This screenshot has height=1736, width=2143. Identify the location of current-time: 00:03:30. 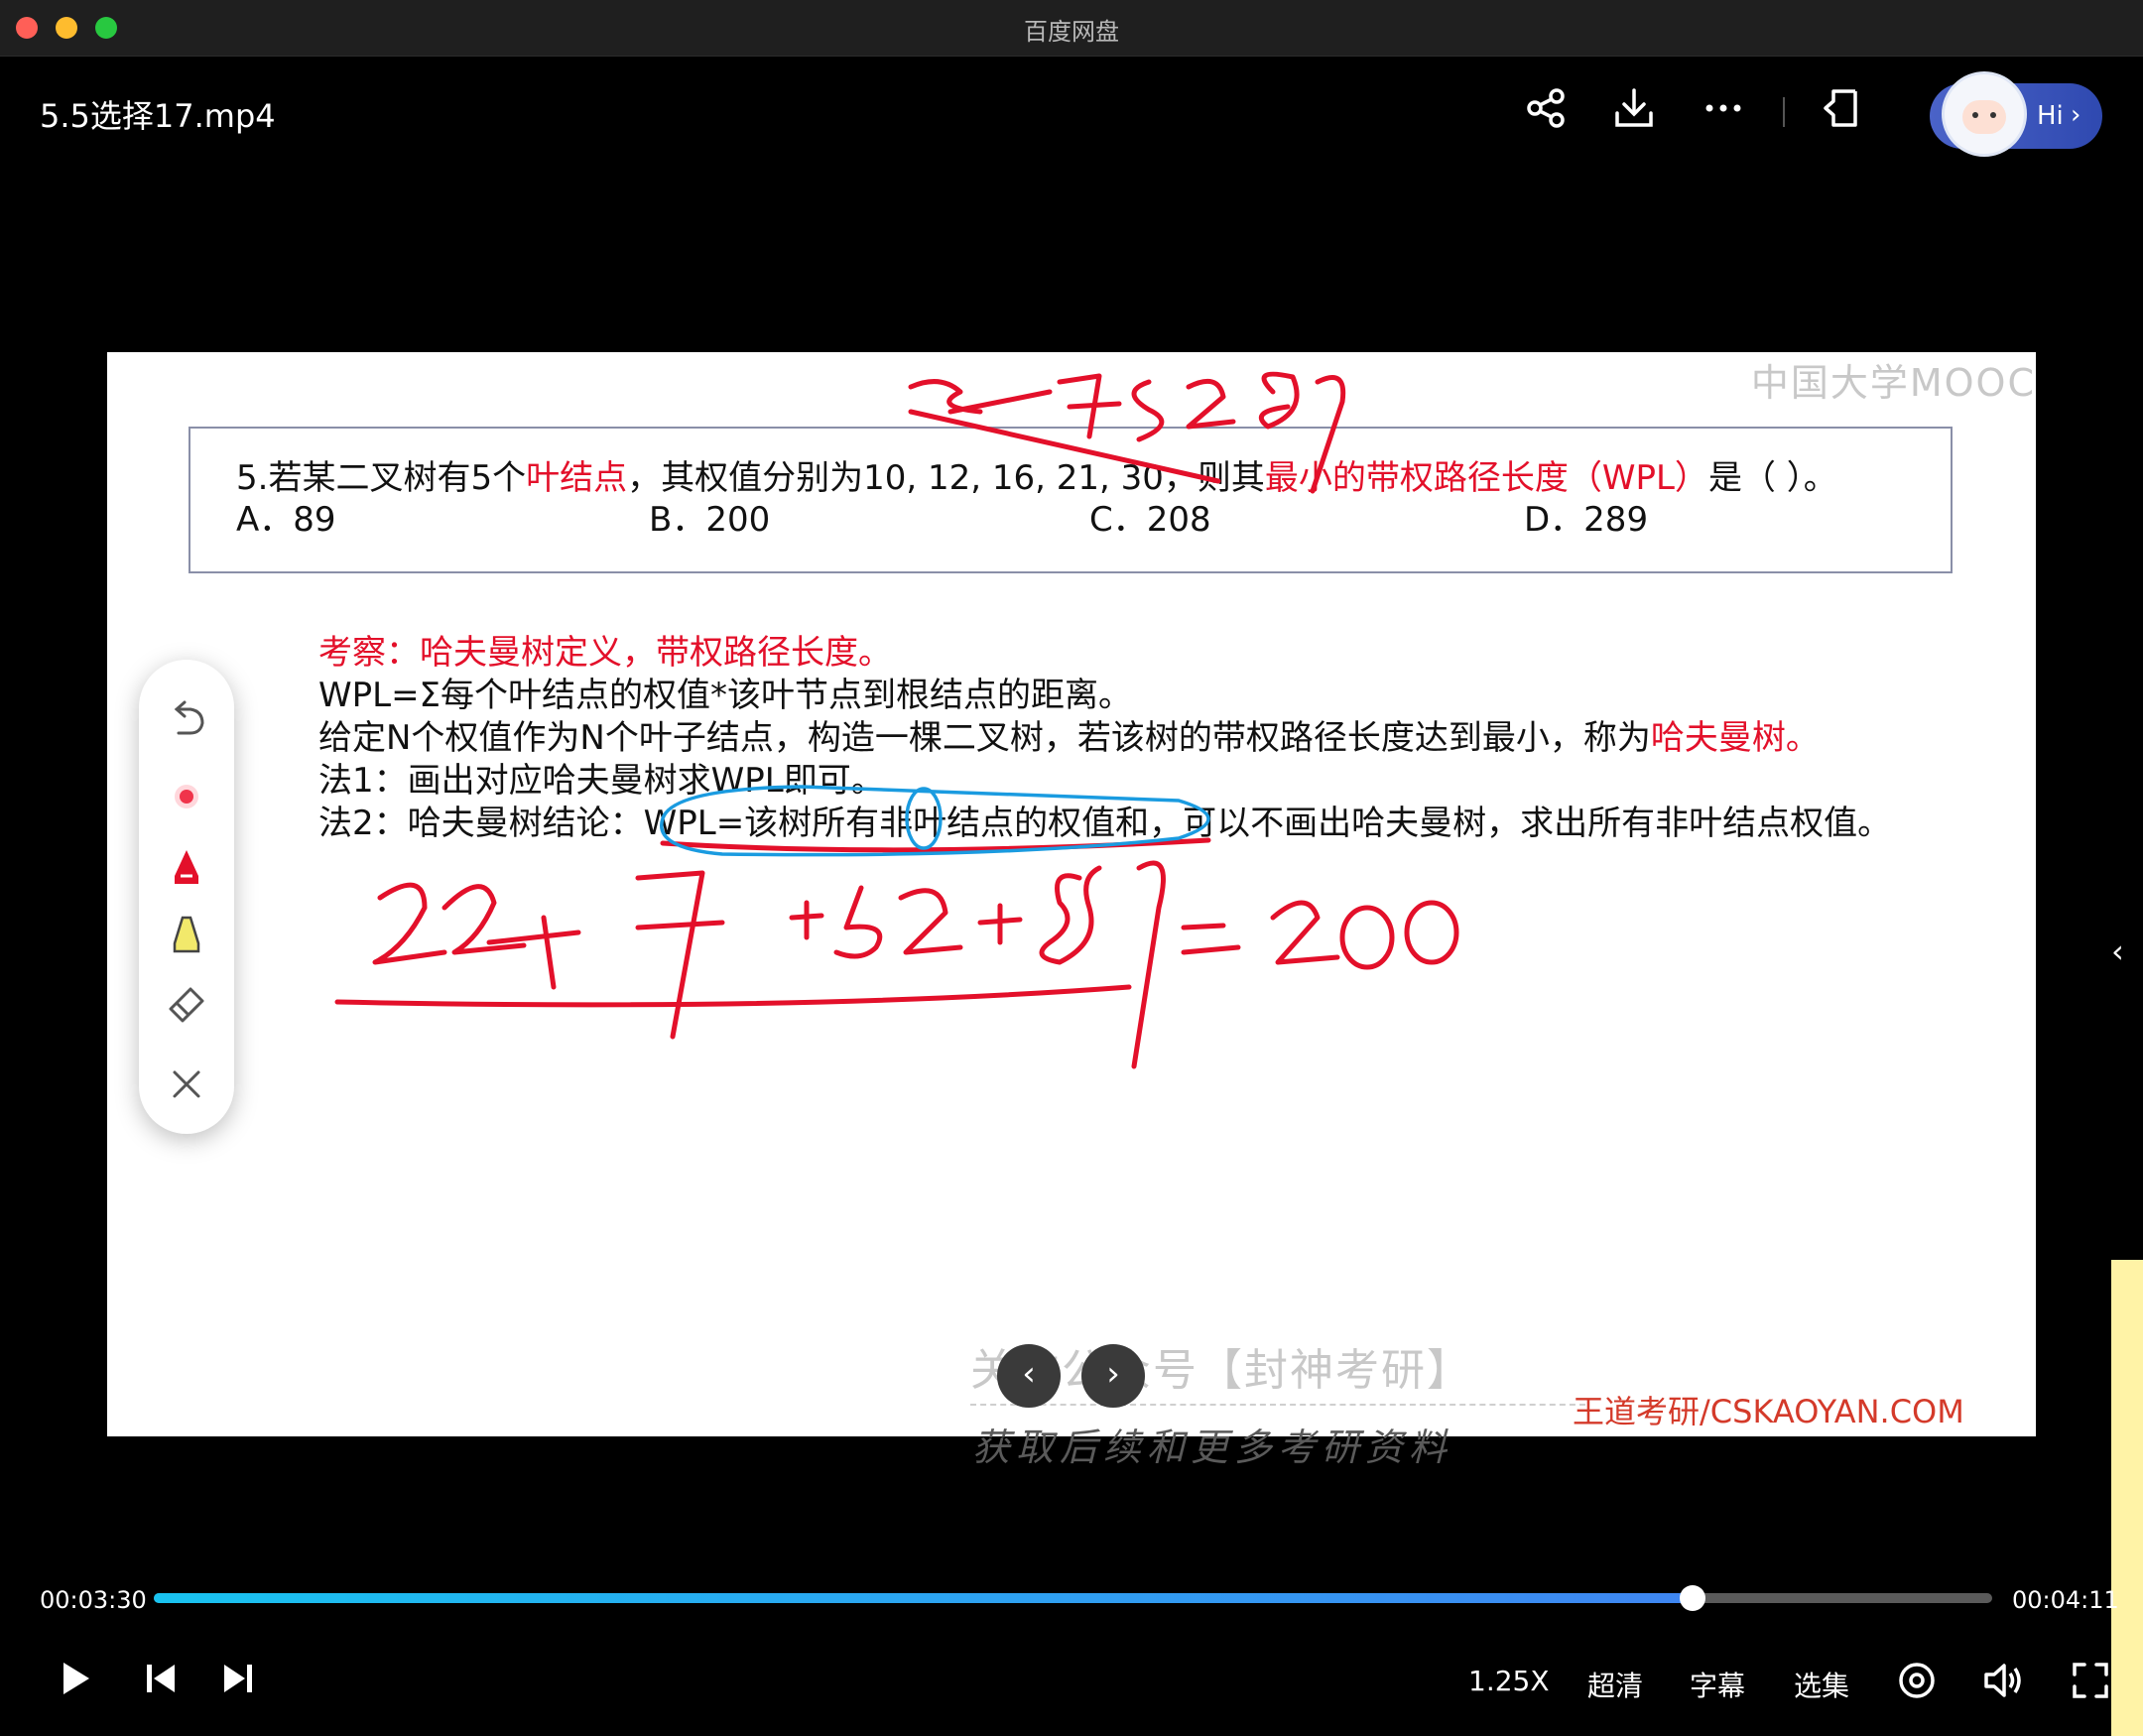
(93, 1600).